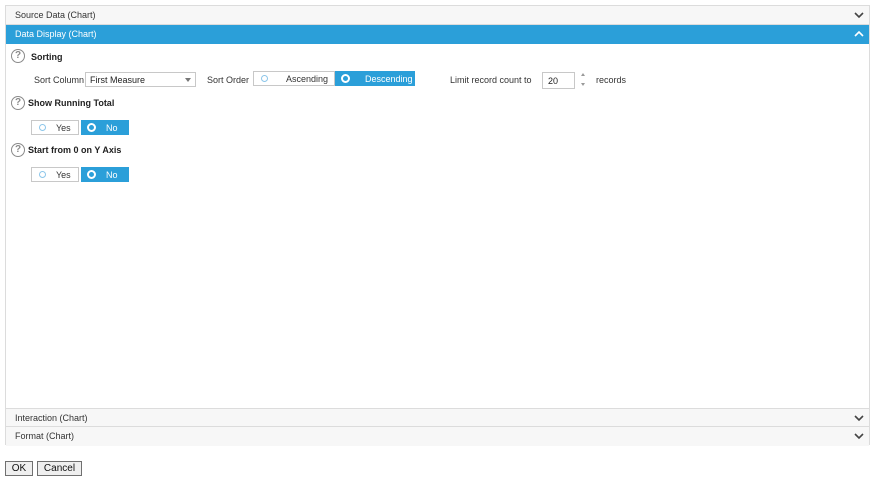 This screenshot has height=483, width=876. I want to click on accordion-header-interaction: Interaction (Chart), so click(437, 417).